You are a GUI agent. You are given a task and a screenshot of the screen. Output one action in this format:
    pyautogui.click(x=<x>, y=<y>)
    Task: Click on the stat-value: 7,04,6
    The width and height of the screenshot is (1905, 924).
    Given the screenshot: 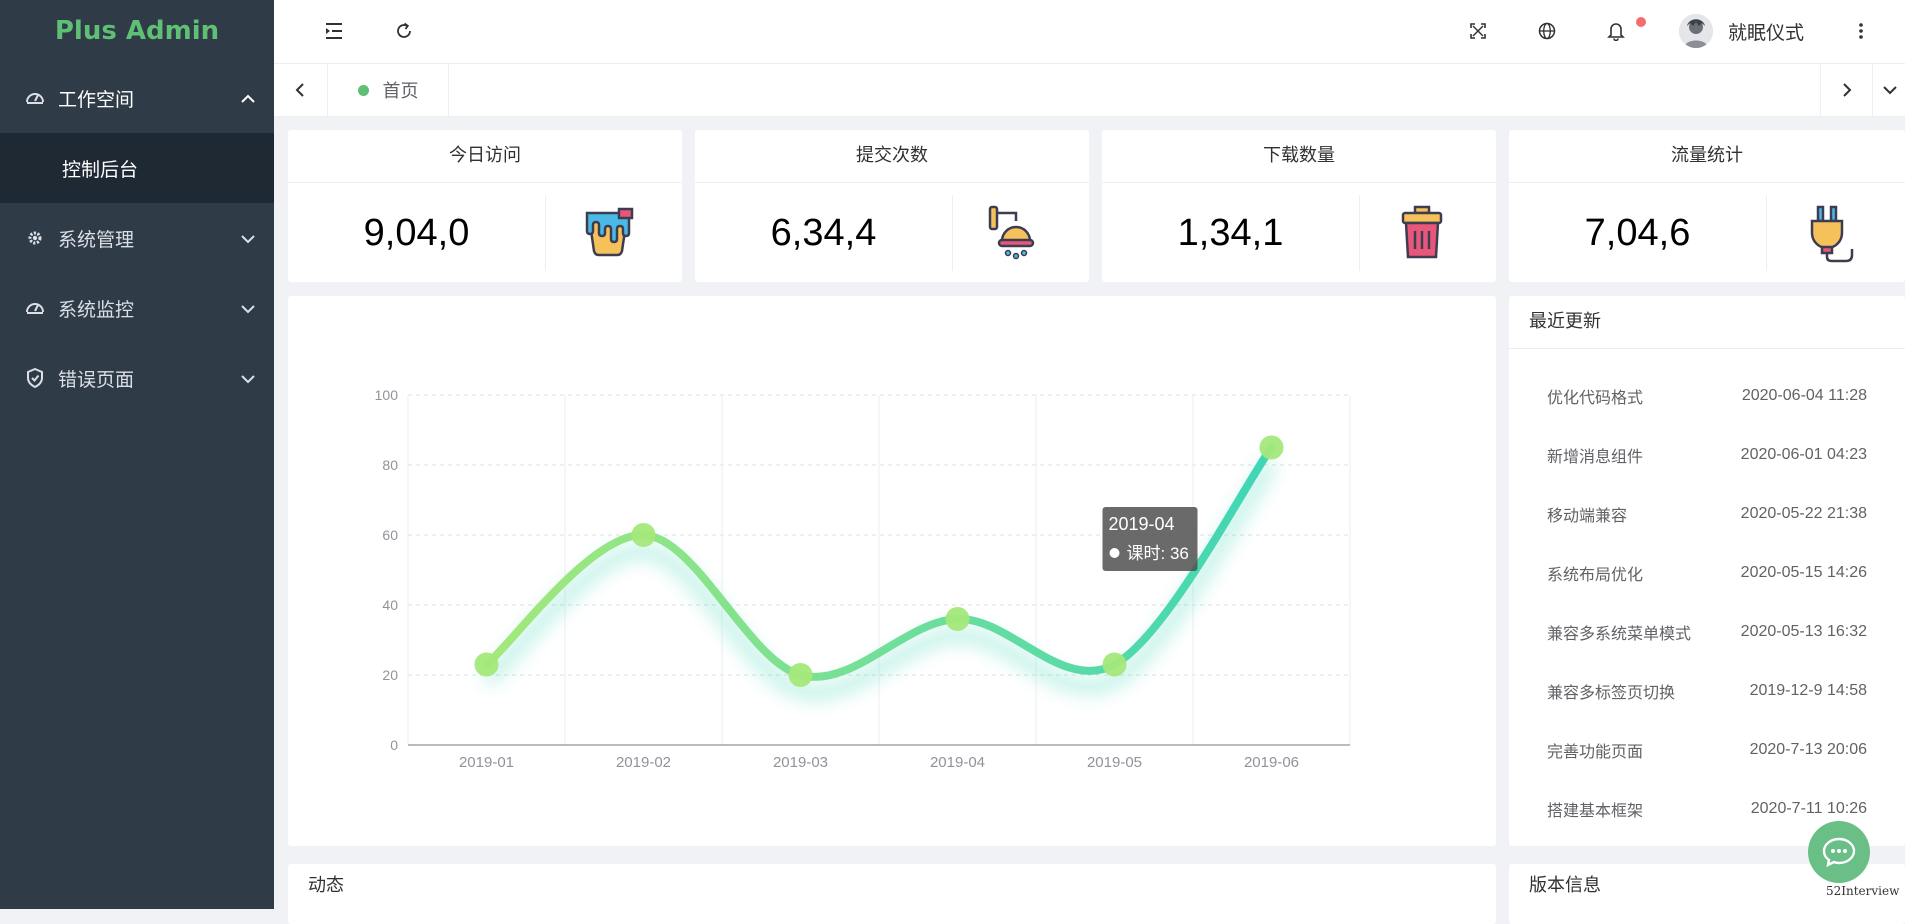 What is the action you would take?
    pyautogui.click(x=1637, y=233)
    